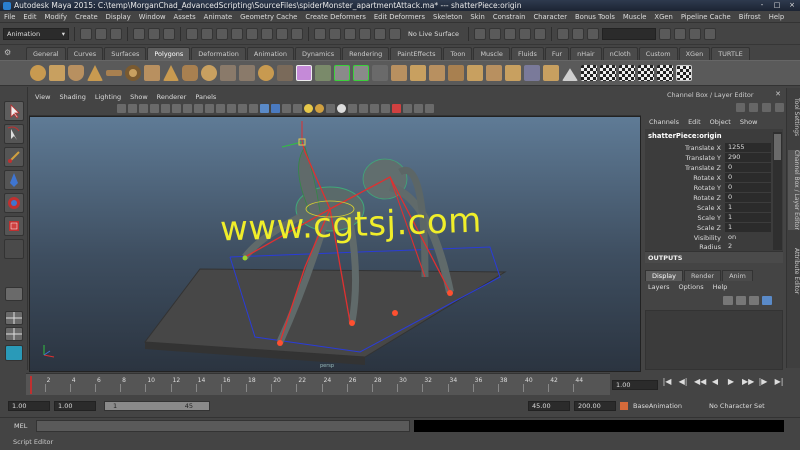 This screenshot has width=800, height=450. What do you see at coordinates (209, 108) in the screenshot?
I see `resolution-gate-icon` at bounding box center [209, 108].